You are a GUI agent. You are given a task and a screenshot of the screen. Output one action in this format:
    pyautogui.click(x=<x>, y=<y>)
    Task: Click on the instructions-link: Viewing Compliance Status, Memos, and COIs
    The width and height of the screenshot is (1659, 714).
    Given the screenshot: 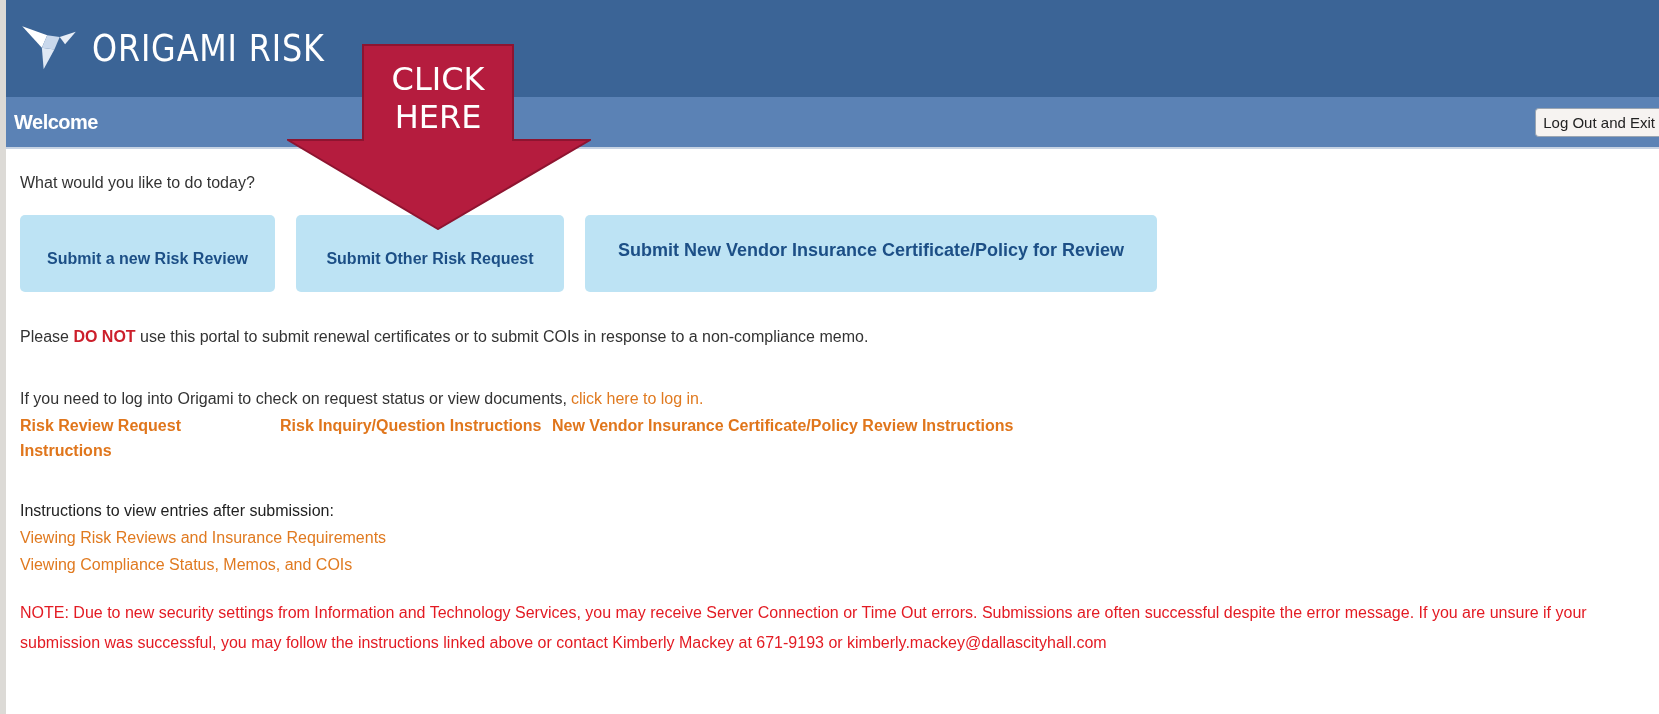 What is the action you would take?
    pyautogui.click(x=839, y=564)
    